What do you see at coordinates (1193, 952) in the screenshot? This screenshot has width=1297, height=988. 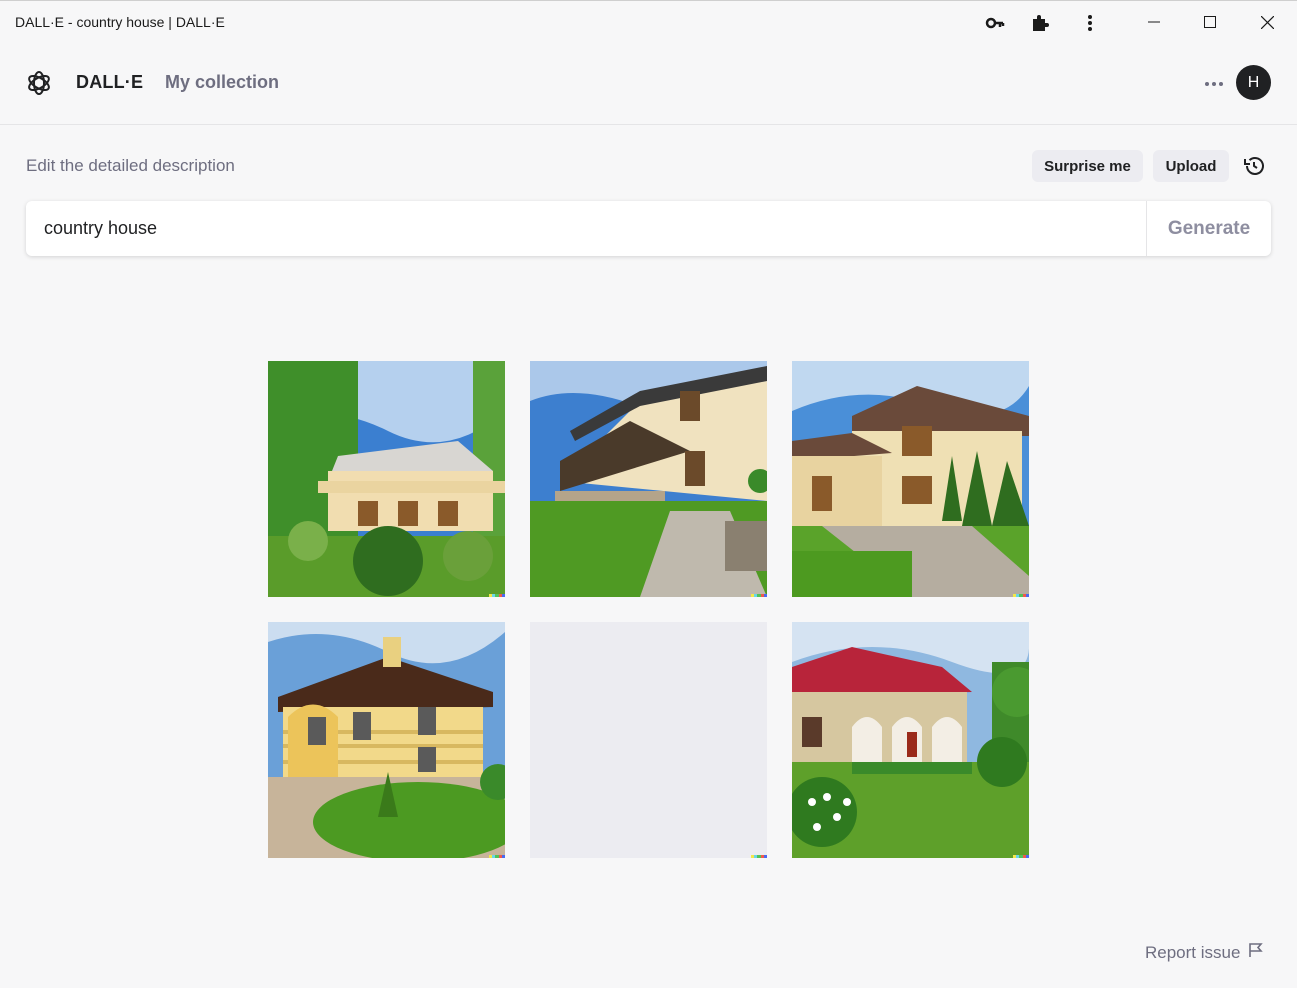 I see `report-issue-label: Report issue` at bounding box center [1193, 952].